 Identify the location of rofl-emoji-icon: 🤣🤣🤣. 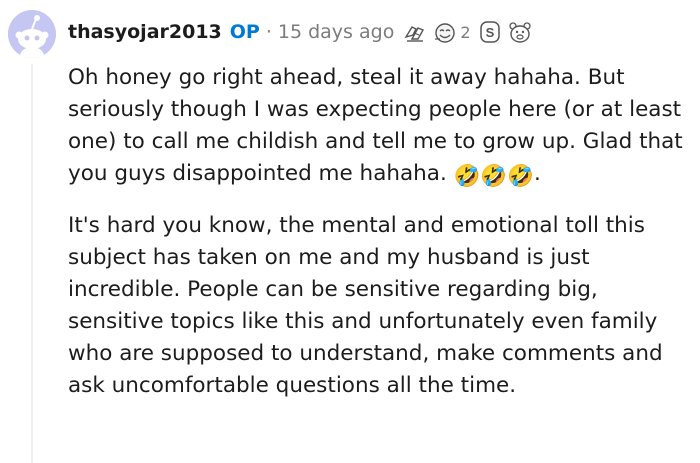
(493, 176).